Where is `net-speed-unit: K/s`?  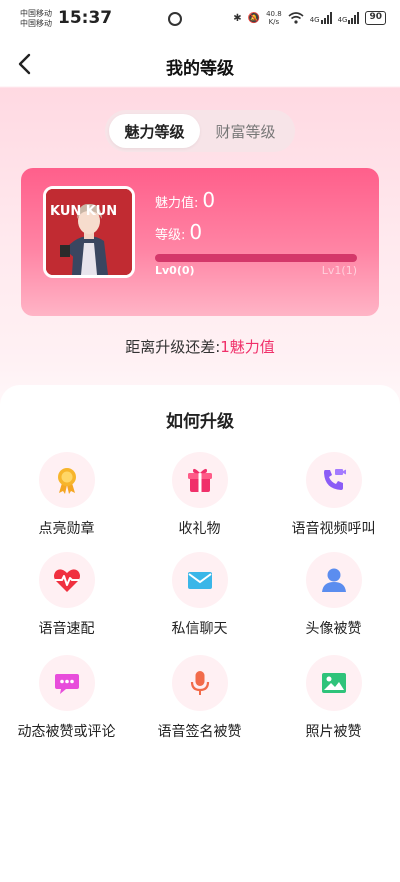 net-speed-unit: K/s is located at coordinates (274, 22).